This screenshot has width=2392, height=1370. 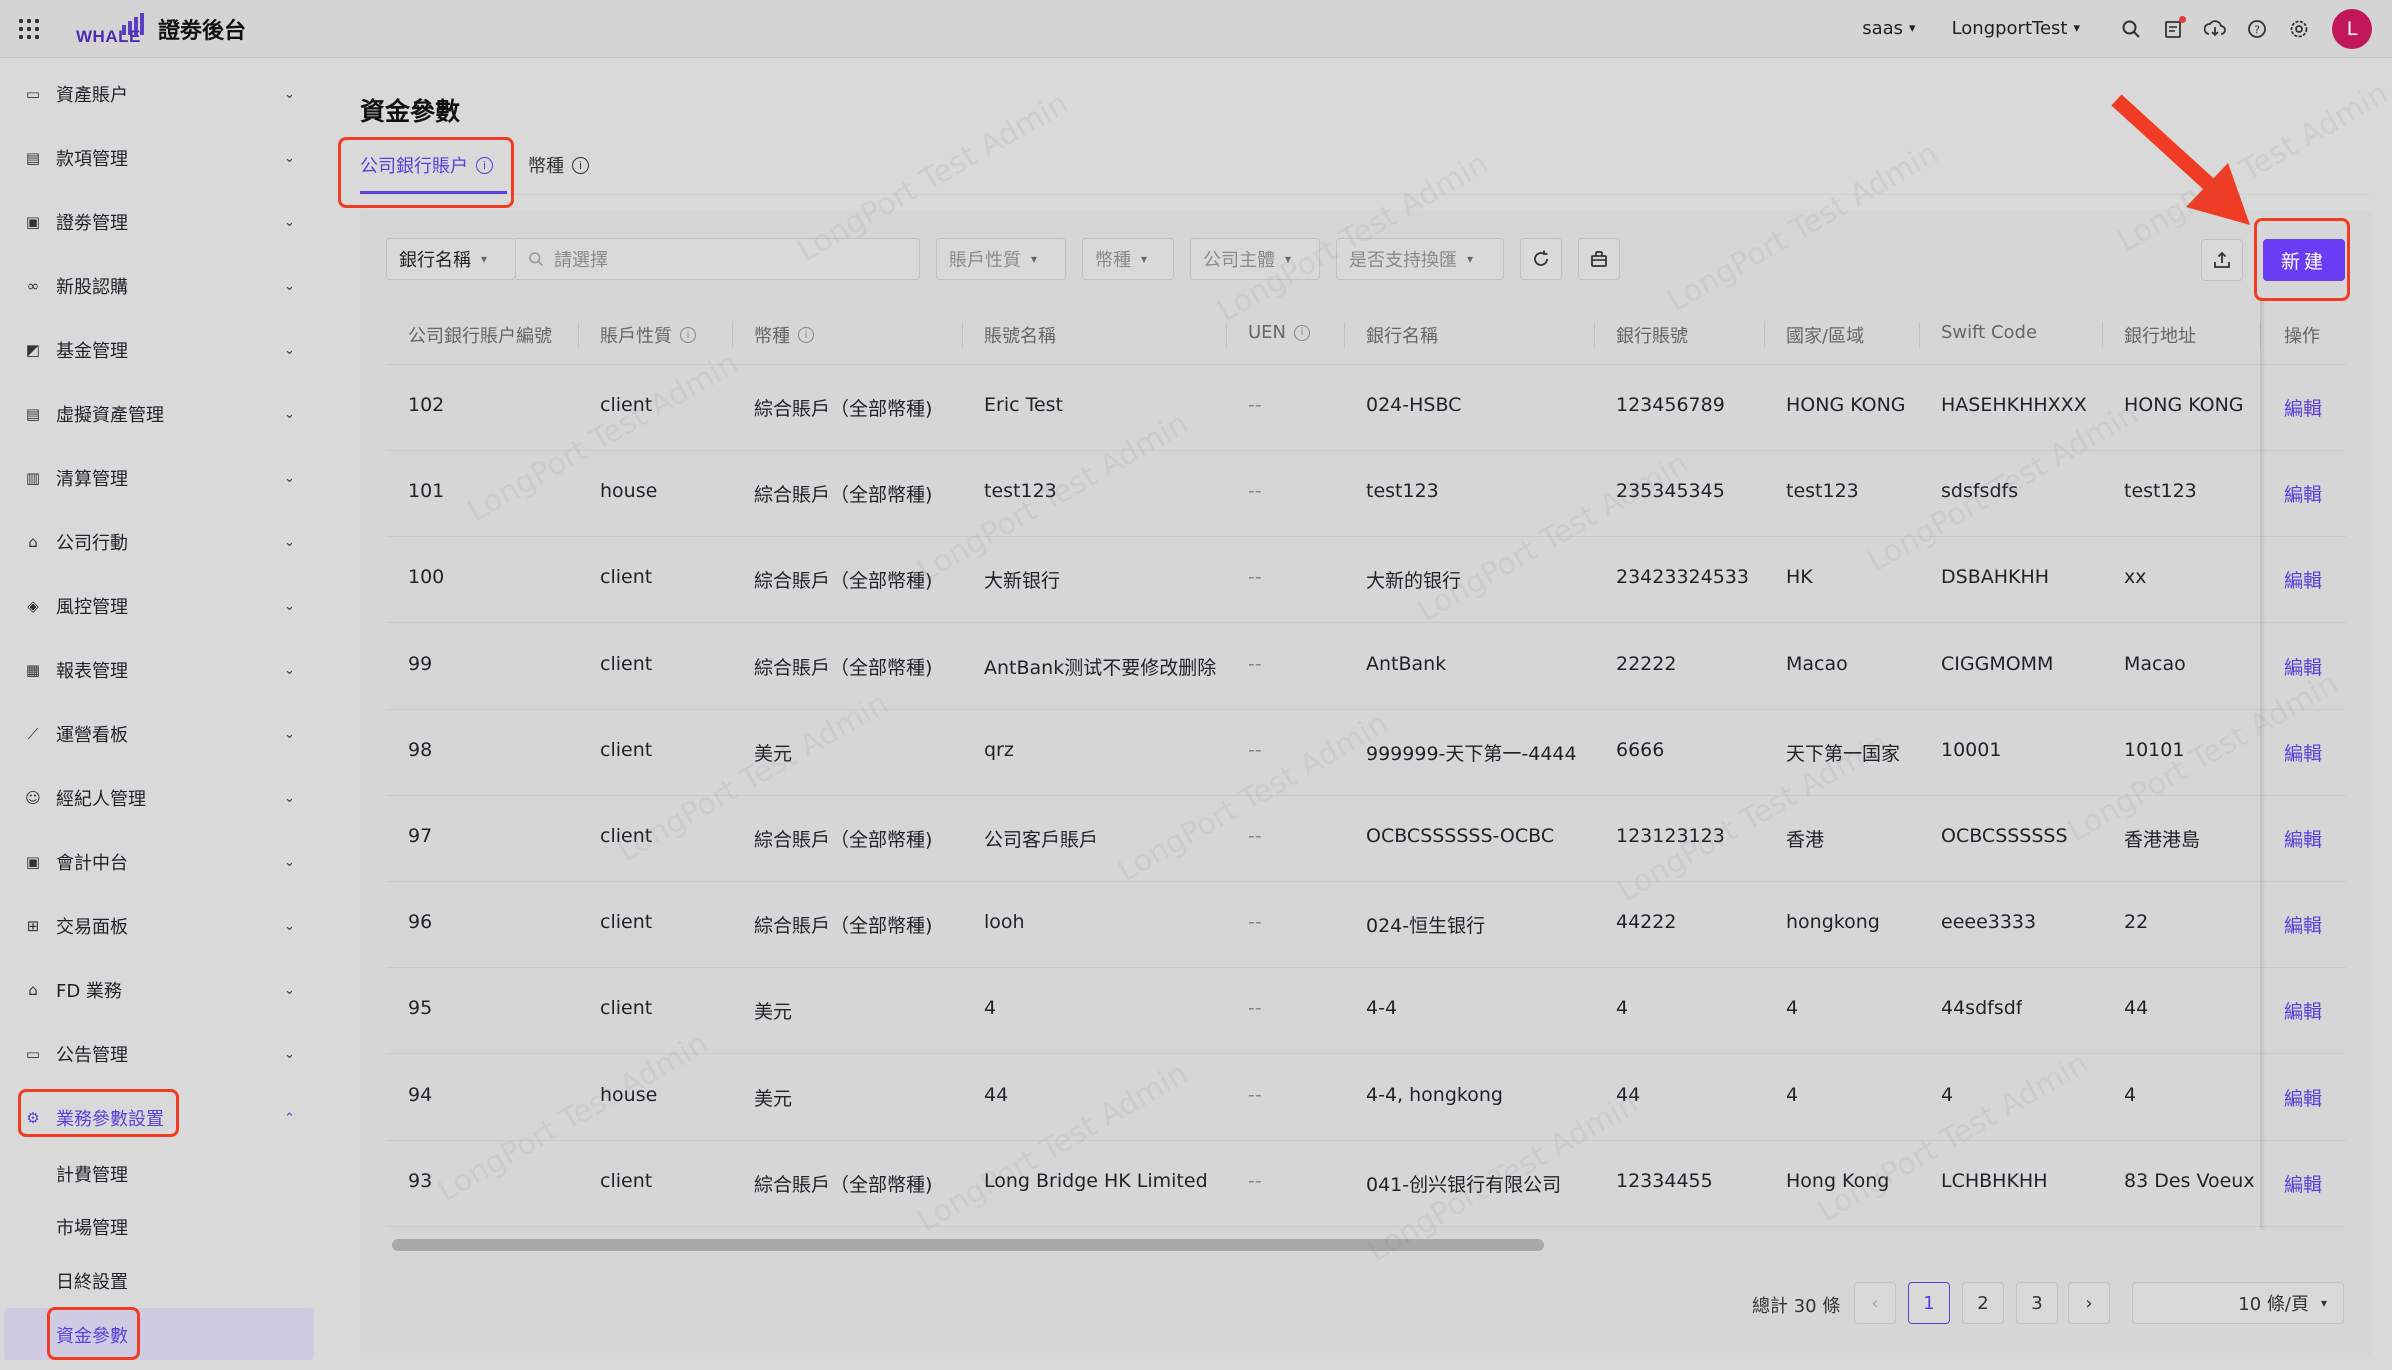 I want to click on search-icon, so click(x=2131, y=29).